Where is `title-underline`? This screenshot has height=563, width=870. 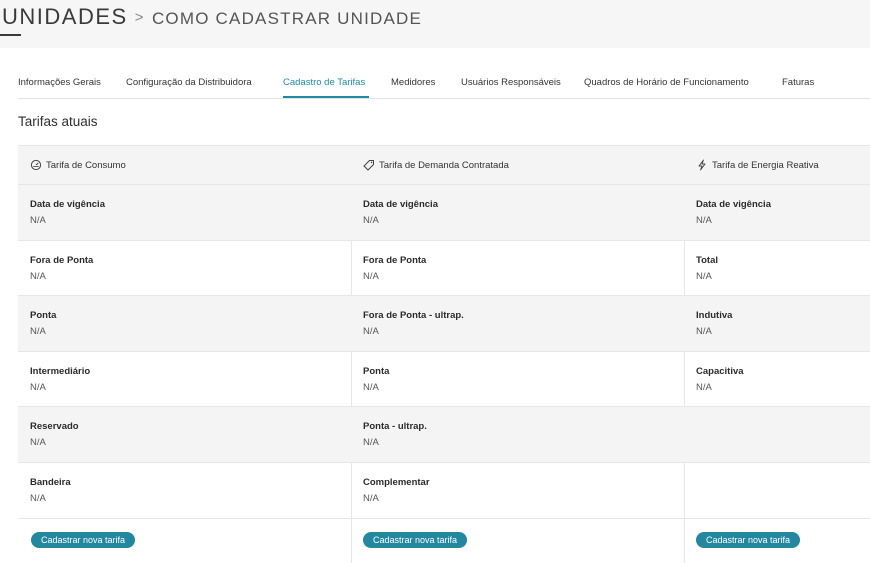
title-underline is located at coordinates (10, 35).